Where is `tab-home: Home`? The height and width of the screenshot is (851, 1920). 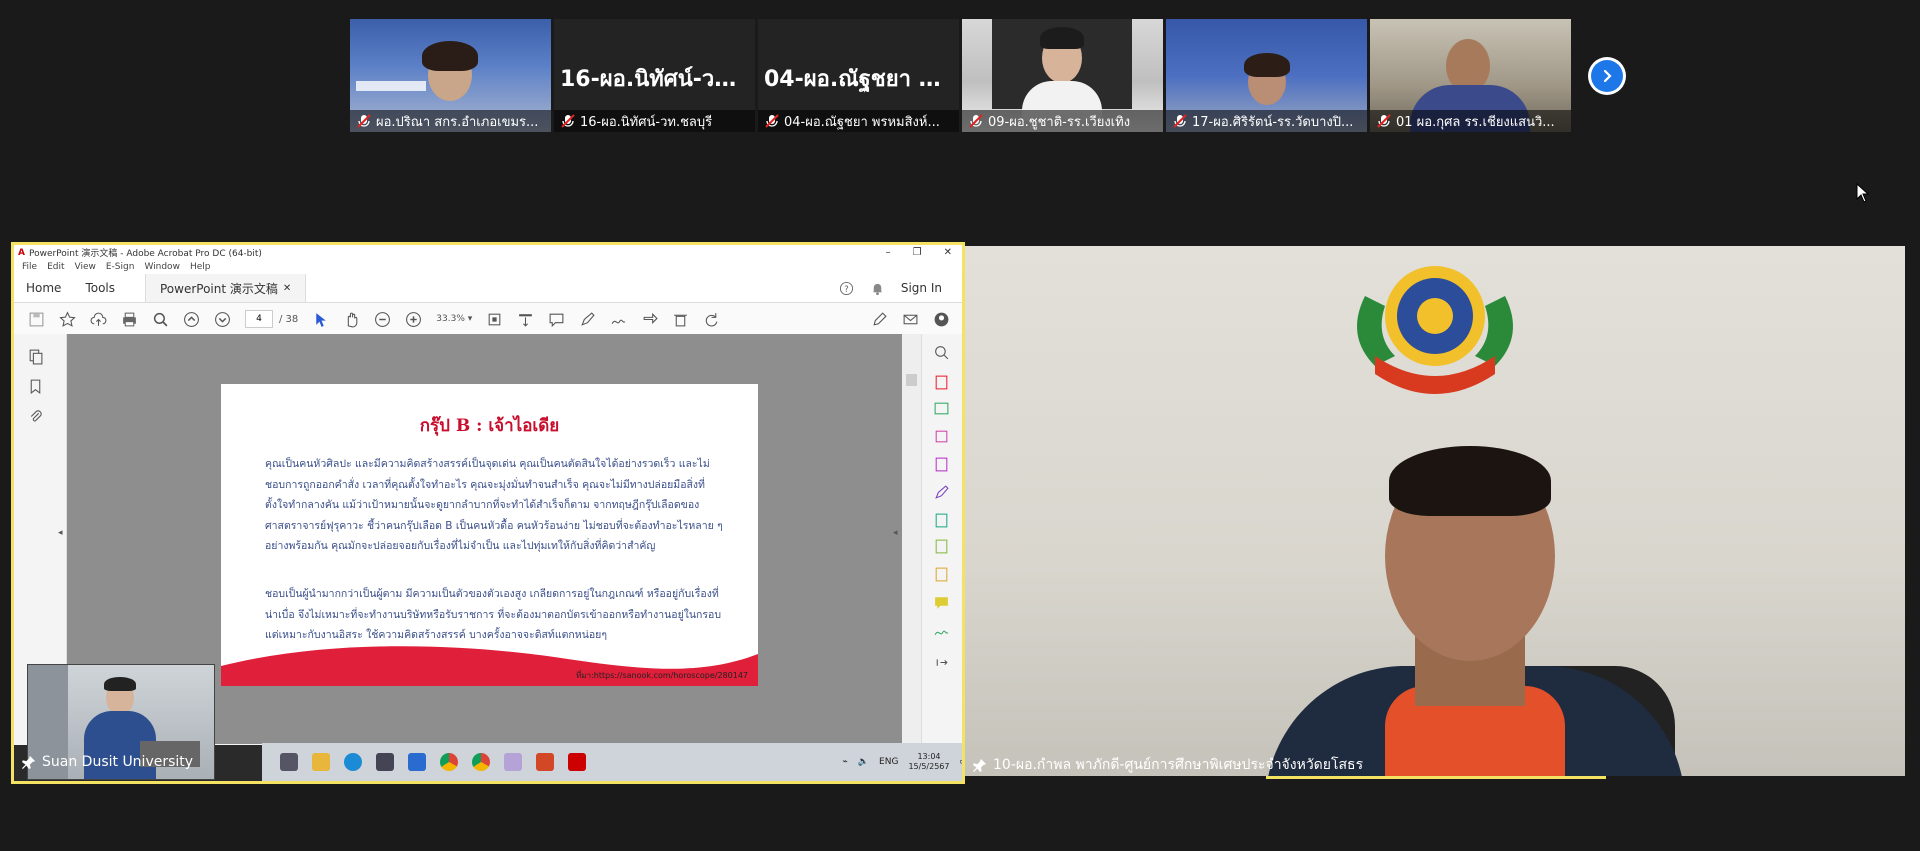 tab-home: Home is located at coordinates (43, 288).